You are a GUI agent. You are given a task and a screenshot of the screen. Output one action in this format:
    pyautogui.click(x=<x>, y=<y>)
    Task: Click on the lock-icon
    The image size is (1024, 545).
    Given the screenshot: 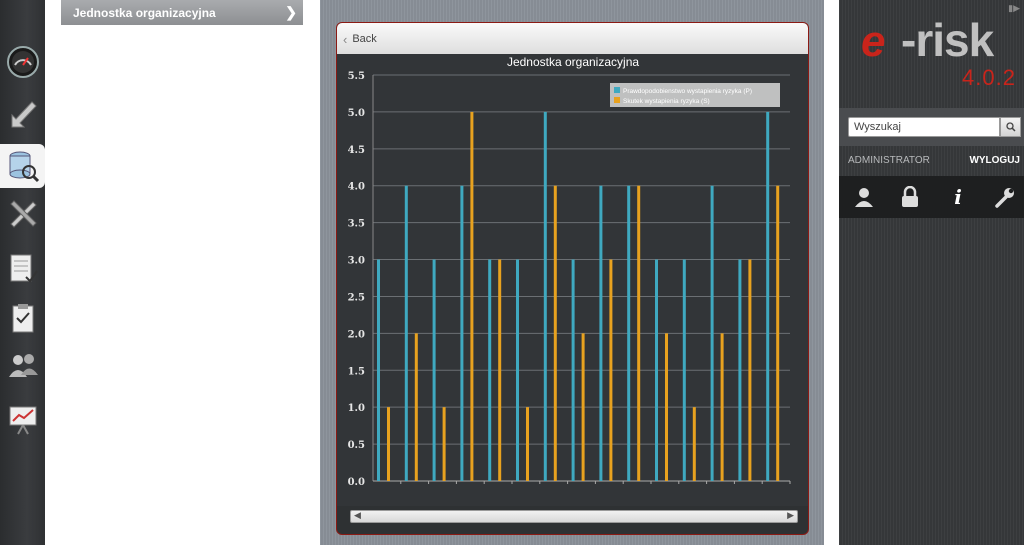 What is the action you would take?
    pyautogui.click(x=910, y=197)
    